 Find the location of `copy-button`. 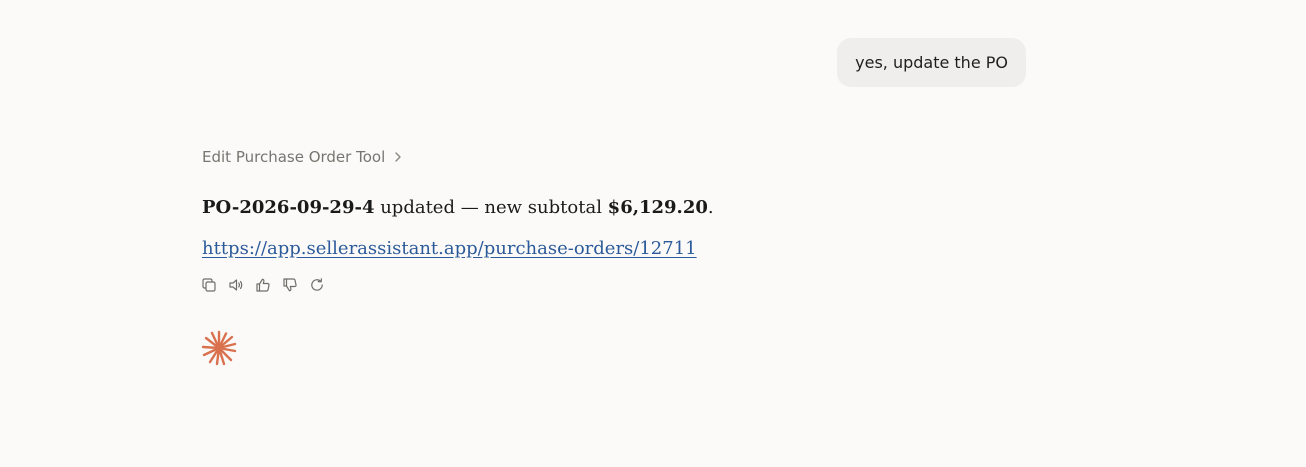

copy-button is located at coordinates (209, 285).